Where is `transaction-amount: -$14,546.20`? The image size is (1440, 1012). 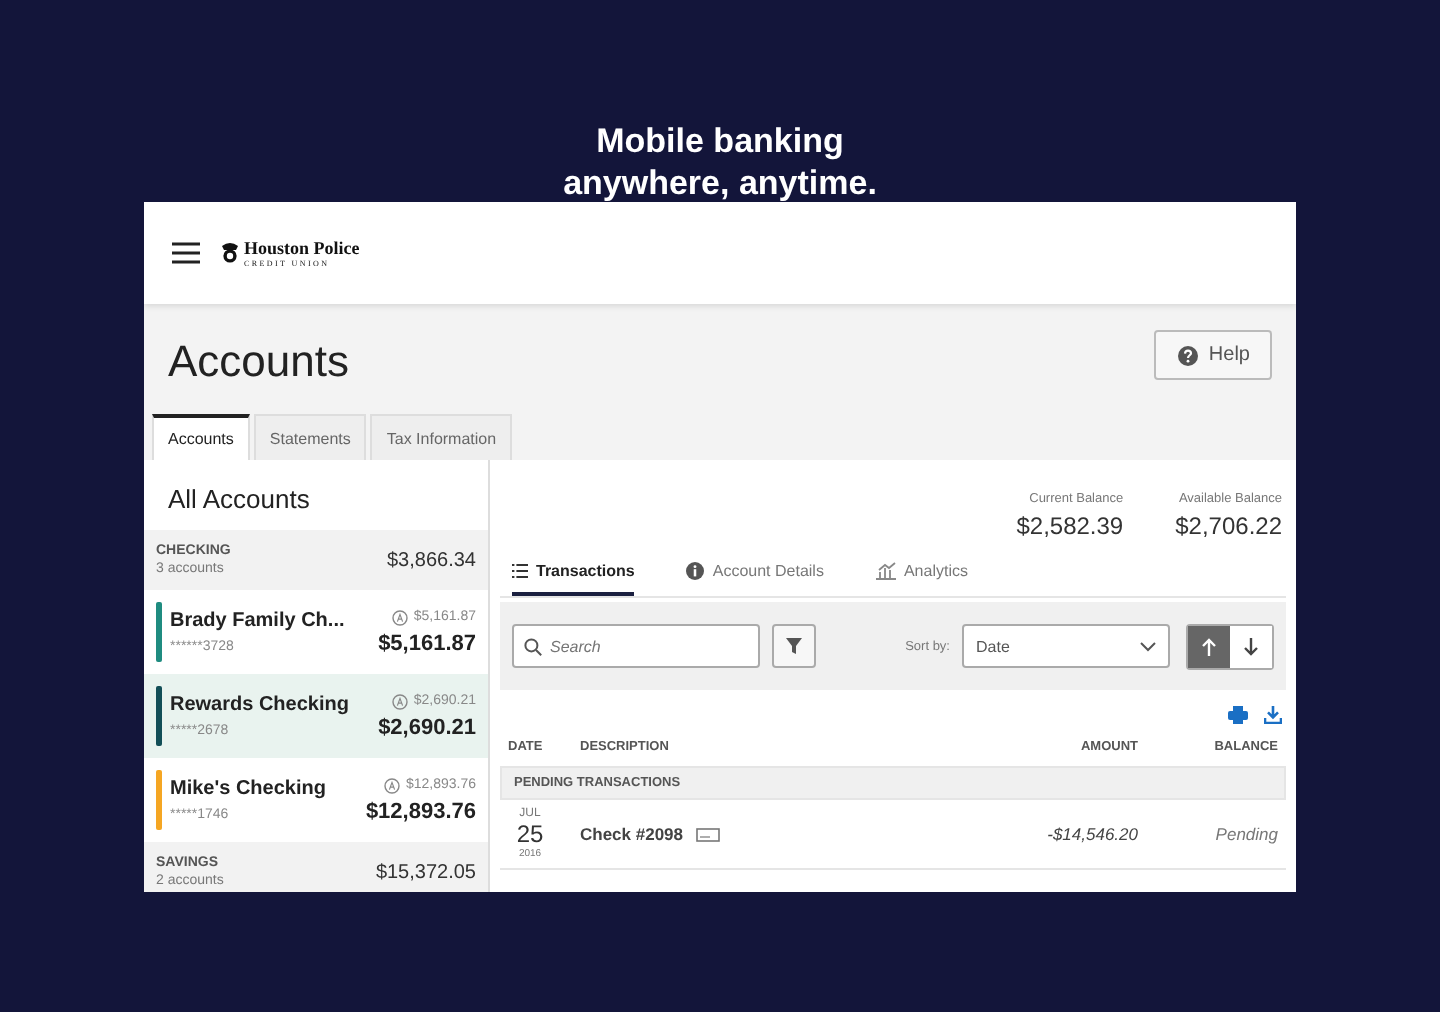
transaction-amount: -$14,546.20 is located at coordinates (1091, 834).